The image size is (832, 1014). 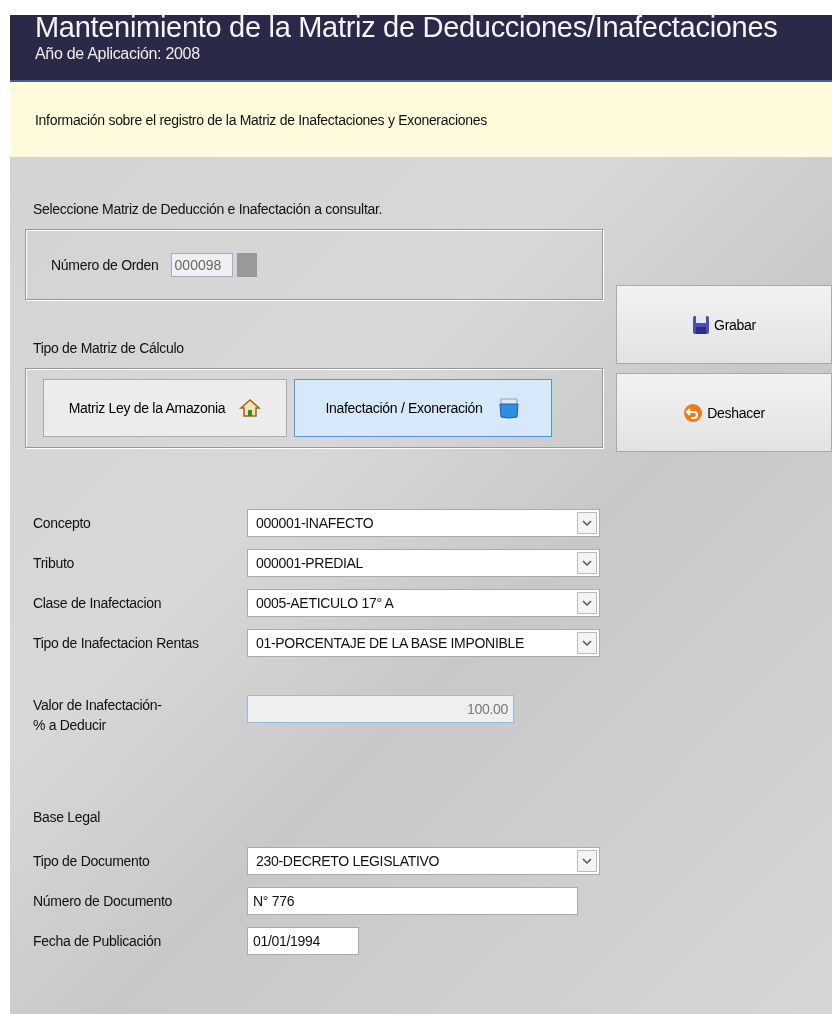 What do you see at coordinates (118, 54) in the screenshot?
I see `page-subtitle: Año de Aplicación: 2008` at bounding box center [118, 54].